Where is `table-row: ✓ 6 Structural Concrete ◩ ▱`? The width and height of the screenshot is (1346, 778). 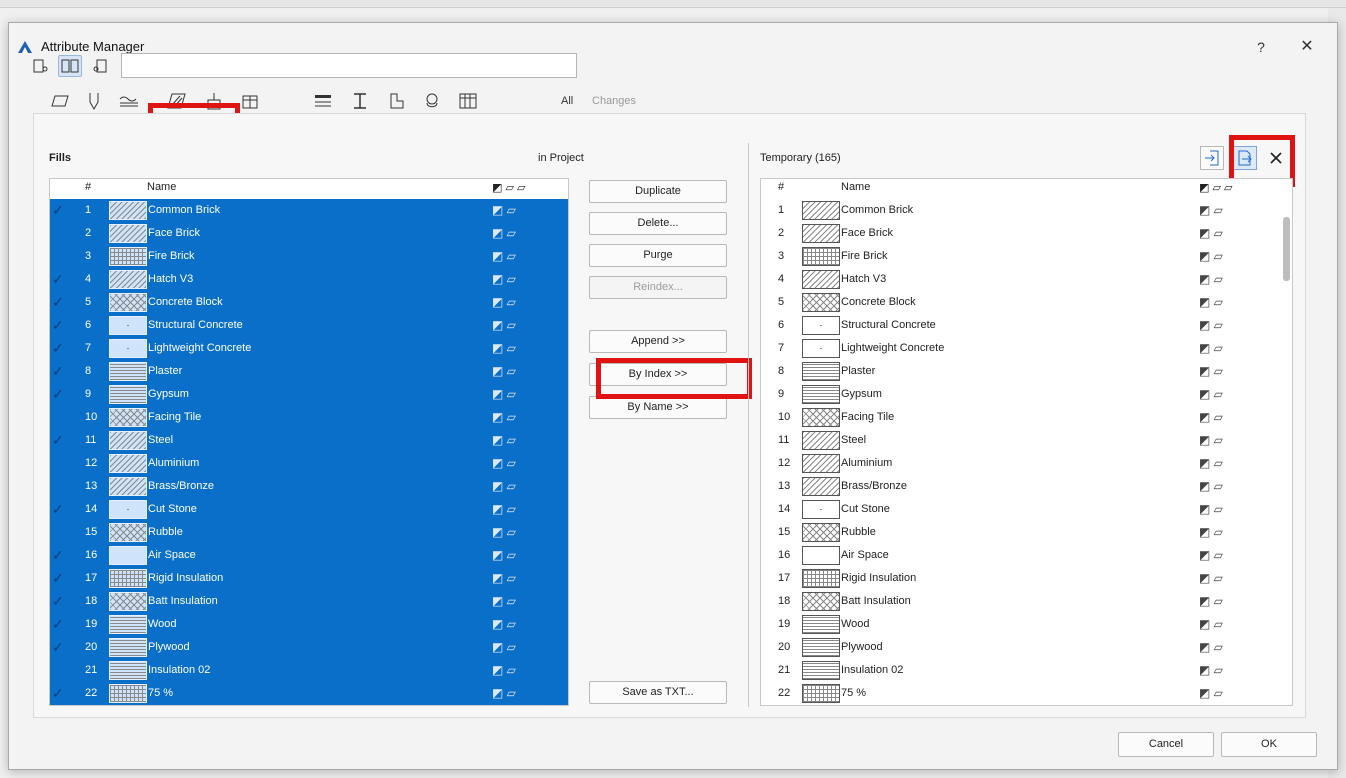 table-row: ✓ 6 Structural Concrete ◩ ▱ is located at coordinates (309, 325).